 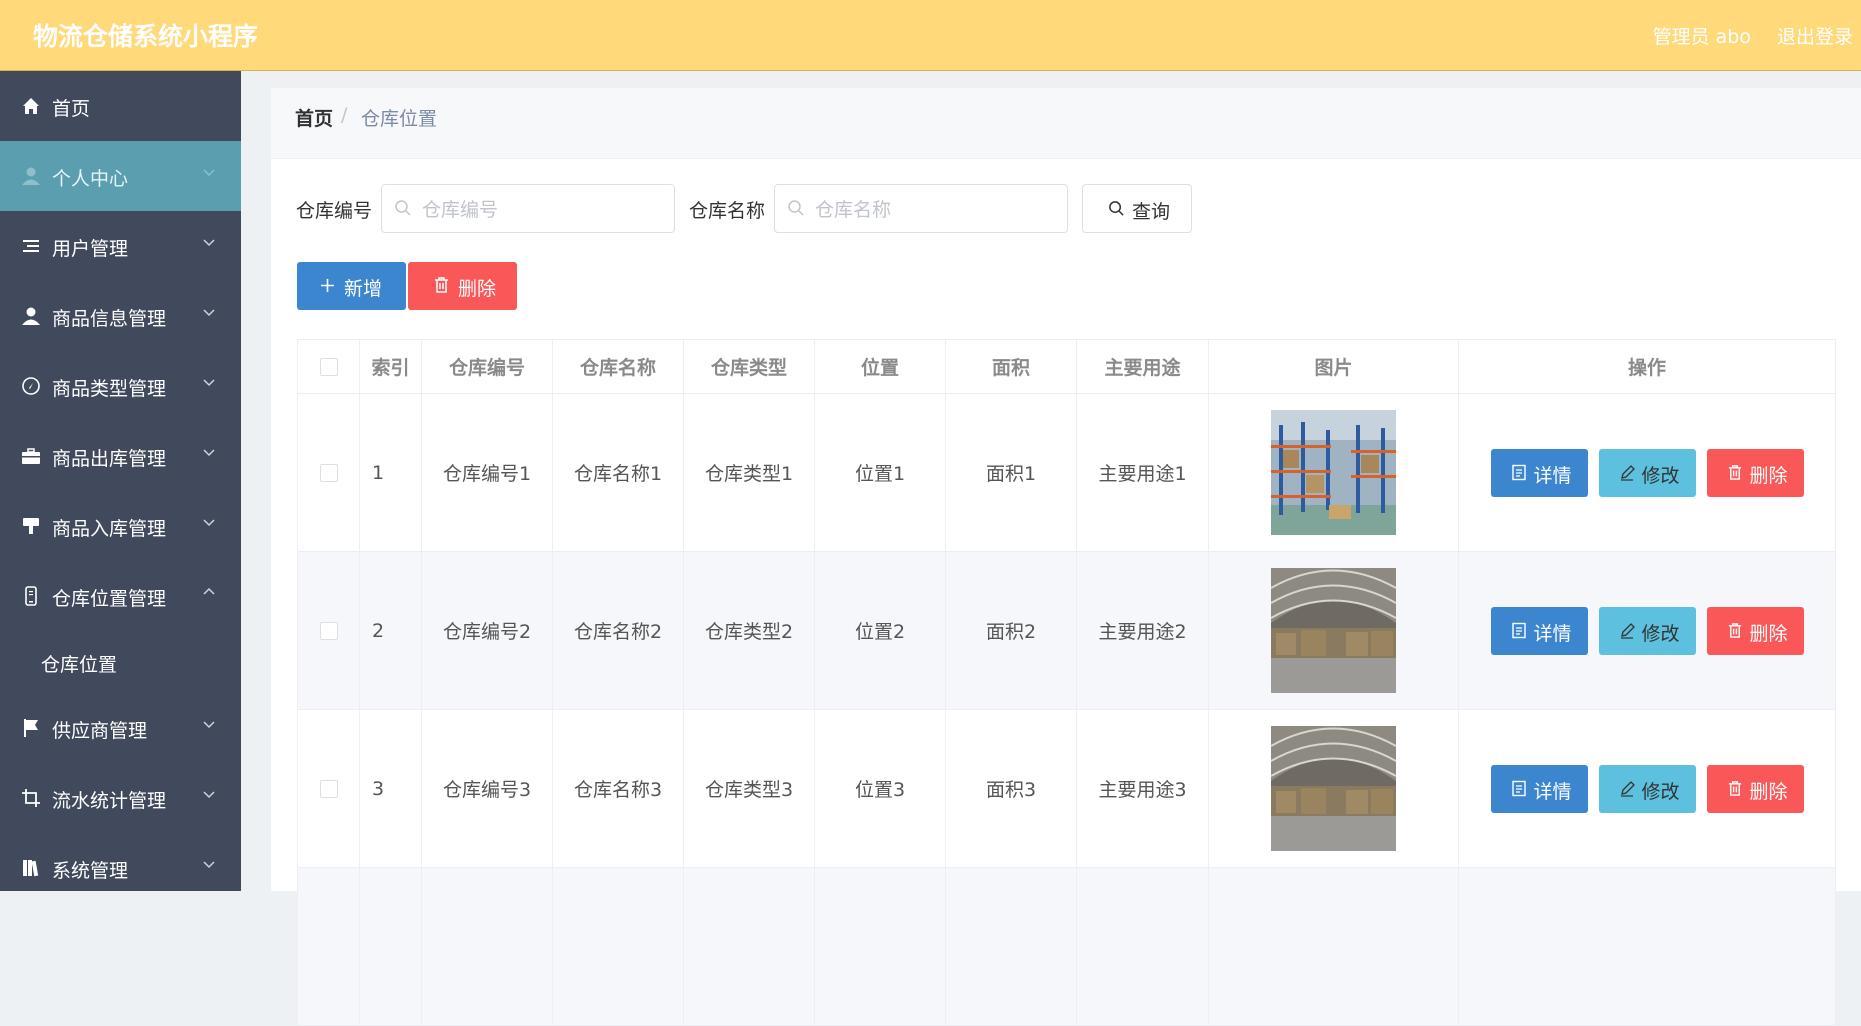 What do you see at coordinates (79, 665) in the screenshot?
I see `sidebar-subitem-label: 仓库位置` at bounding box center [79, 665].